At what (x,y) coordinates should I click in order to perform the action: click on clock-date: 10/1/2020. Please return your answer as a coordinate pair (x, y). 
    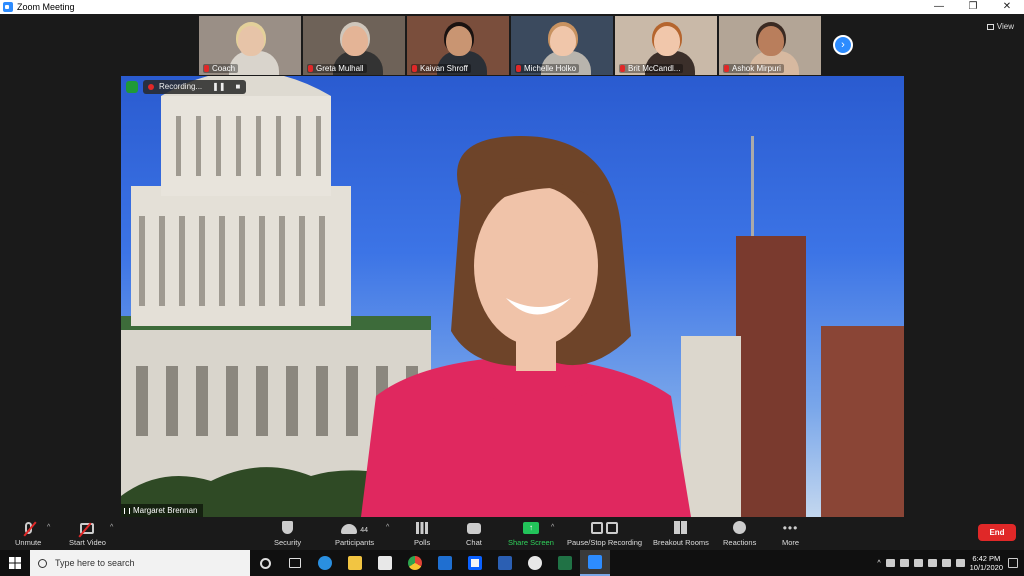
    Looking at the image, I should click on (986, 567).